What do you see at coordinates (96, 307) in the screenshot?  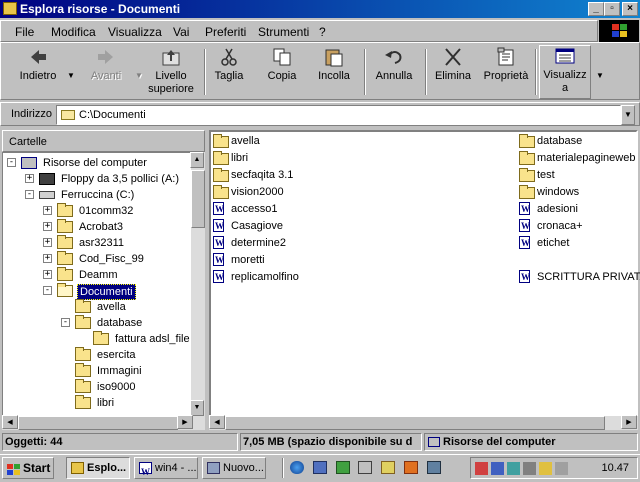 I see `tree-node: avella` at bounding box center [96, 307].